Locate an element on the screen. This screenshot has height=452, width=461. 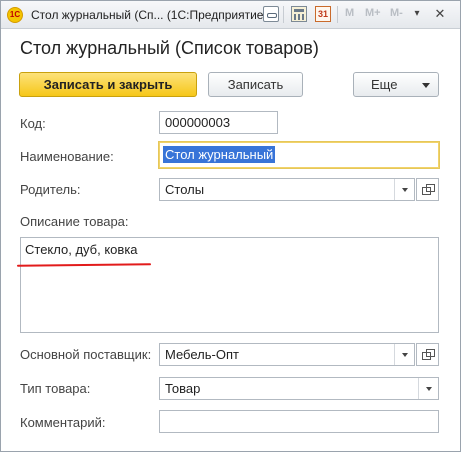
type-field-value: Товар is located at coordinates (183, 388).